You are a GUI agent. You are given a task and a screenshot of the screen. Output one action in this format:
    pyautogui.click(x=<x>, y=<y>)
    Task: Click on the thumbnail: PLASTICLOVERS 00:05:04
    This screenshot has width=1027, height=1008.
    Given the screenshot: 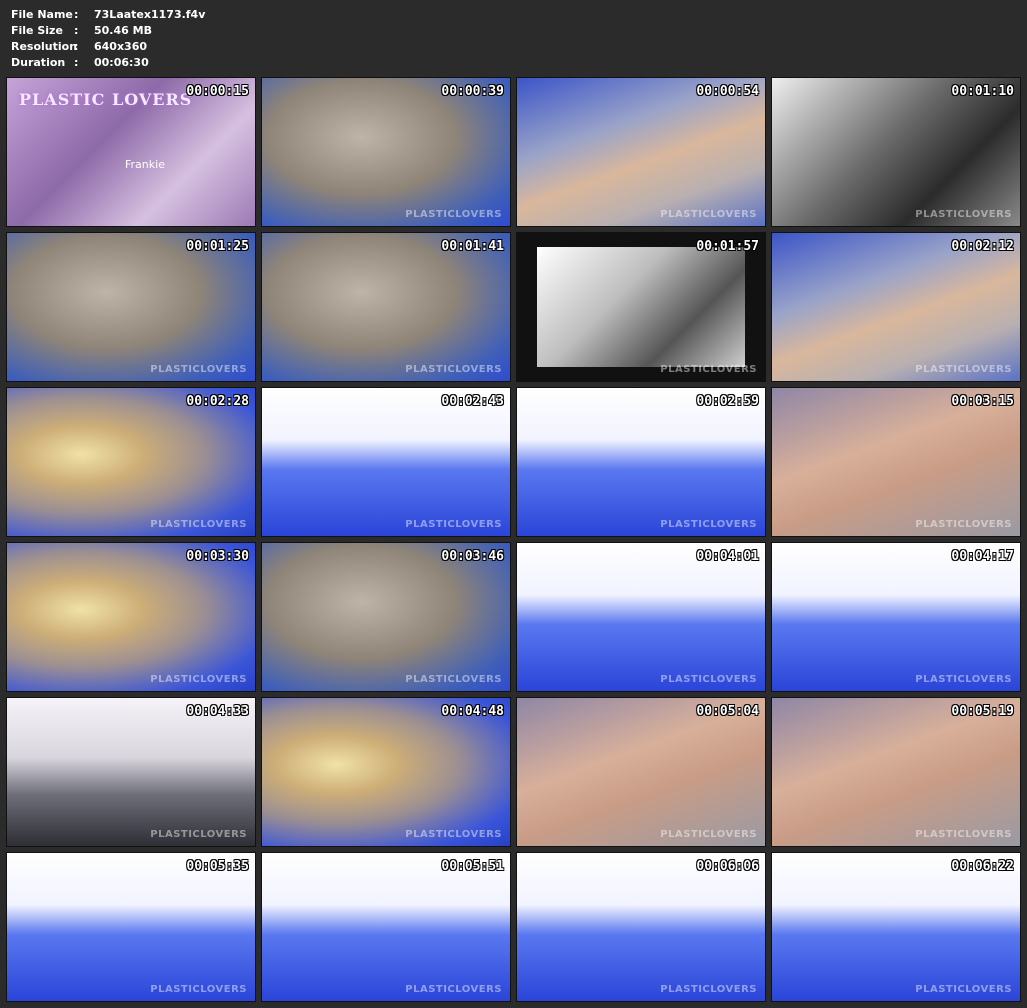 What is the action you would take?
    pyautogui.click(x=641, y=772)
    